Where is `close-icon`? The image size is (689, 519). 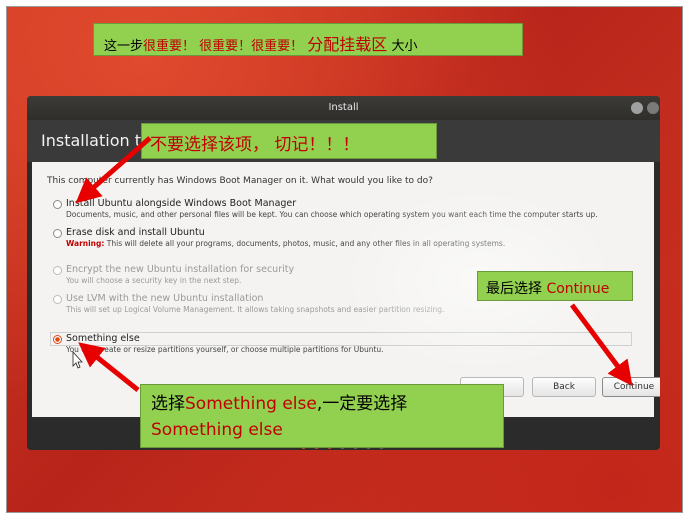
close-icon is located at coordinates (637, 108).